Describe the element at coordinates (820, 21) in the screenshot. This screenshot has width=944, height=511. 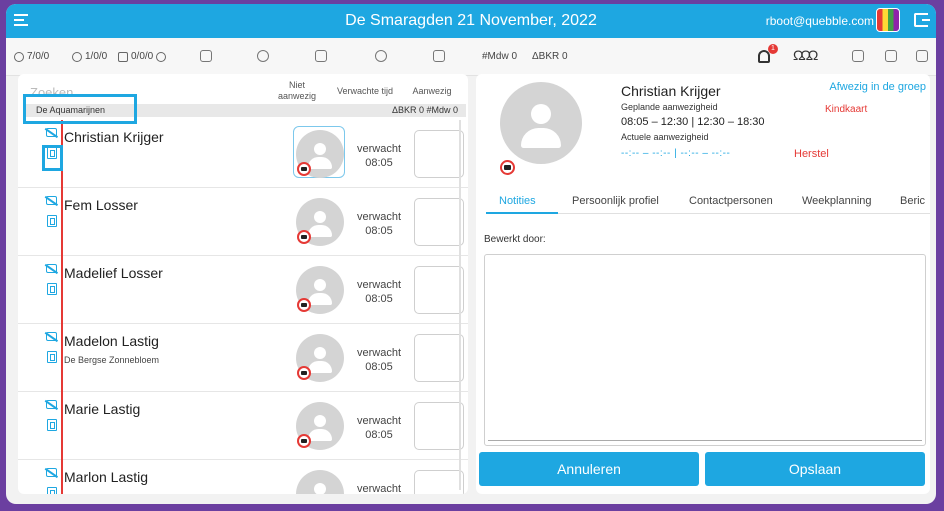
I see `user-email: rboot@quebble.com` at that location.